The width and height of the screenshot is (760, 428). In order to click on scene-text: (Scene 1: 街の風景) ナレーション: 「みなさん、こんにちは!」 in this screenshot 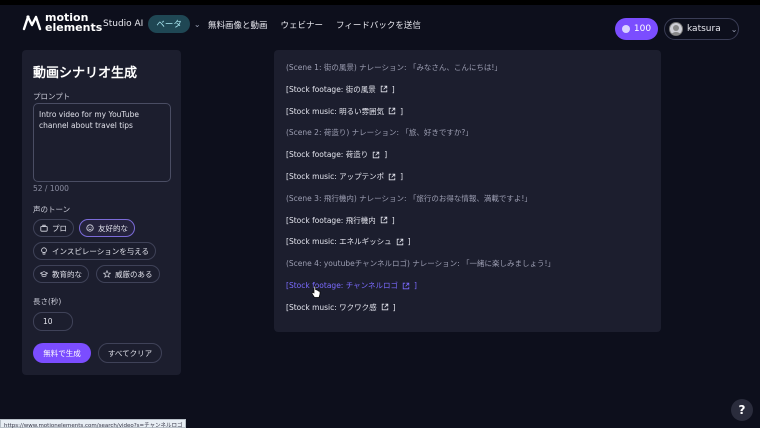, I will do `click(394, 67)`.